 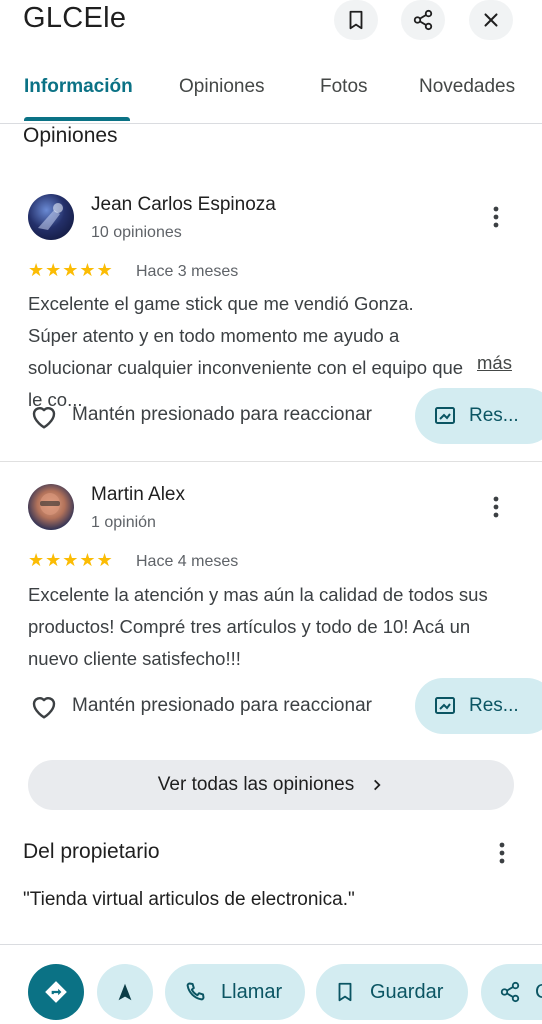 What do you see at coordinates (195, 991) in the screenshot?
I see `phone-icon` at bounding box center [195, 991].